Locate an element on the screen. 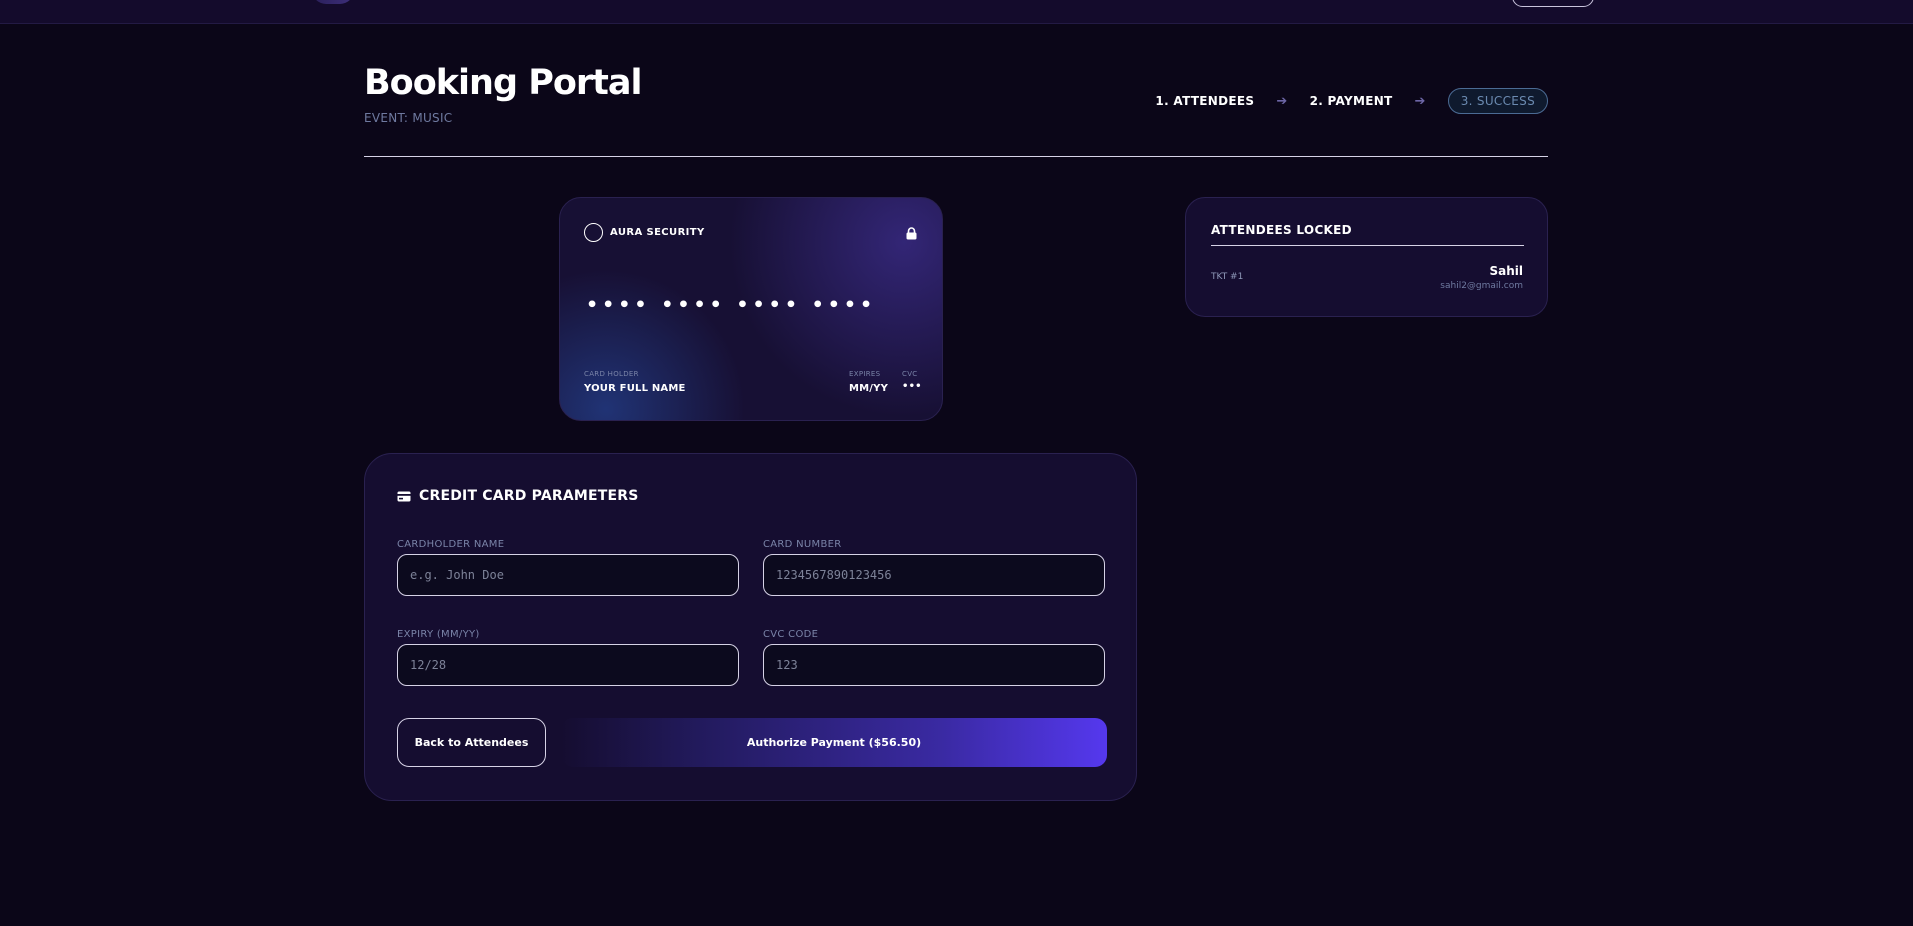 Image resolution: width=1913 pixels, height=926 pixels. expiry-input is located at coordinates (568, 665).